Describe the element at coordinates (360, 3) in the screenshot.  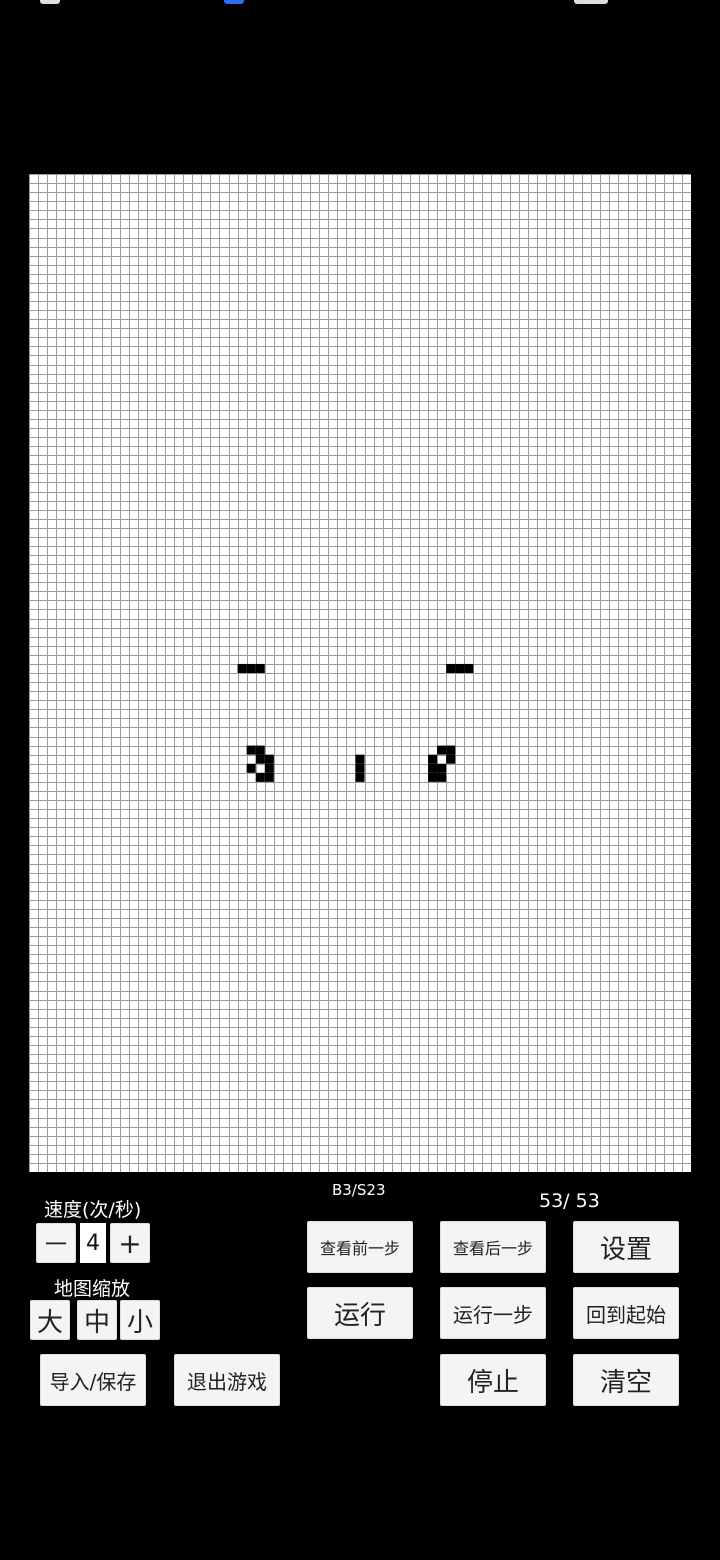
I see `status-bar` at that location.